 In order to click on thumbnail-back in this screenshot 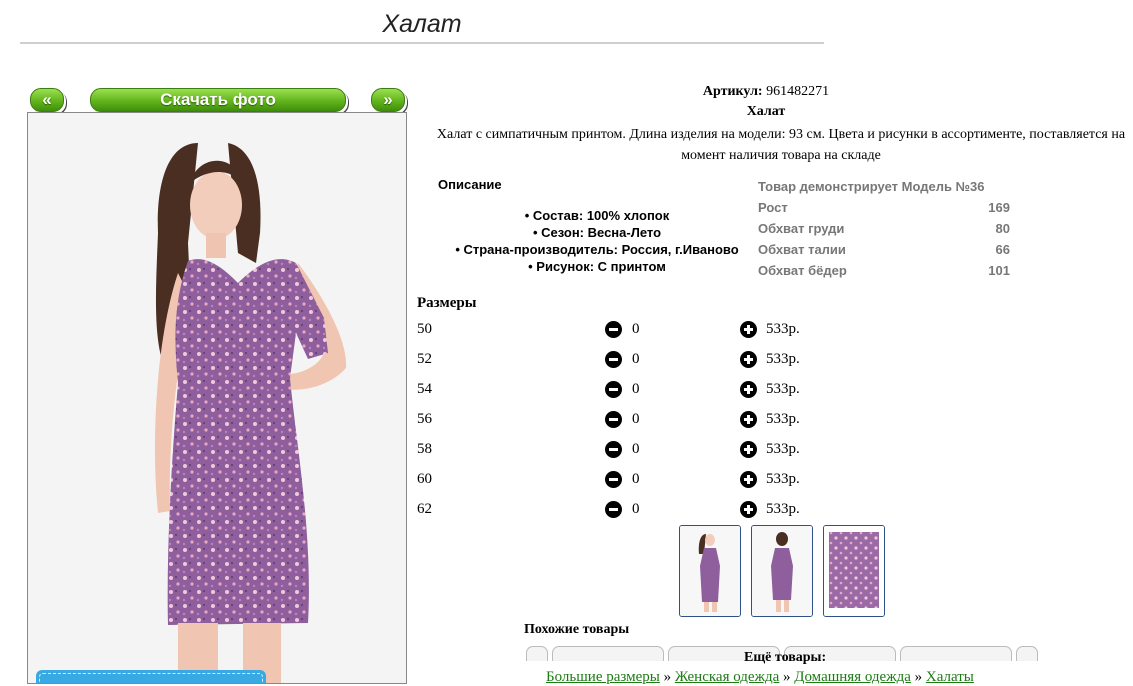, I will do `click(782, 571)`.